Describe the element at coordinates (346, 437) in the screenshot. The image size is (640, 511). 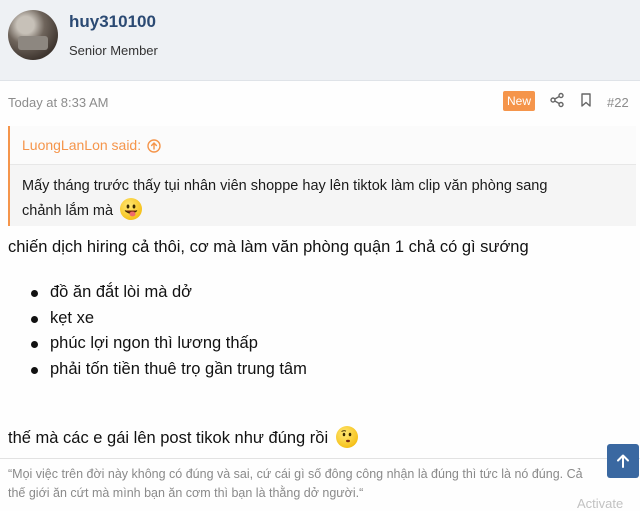
I see `thinking-face-emoji-icon` at that location.